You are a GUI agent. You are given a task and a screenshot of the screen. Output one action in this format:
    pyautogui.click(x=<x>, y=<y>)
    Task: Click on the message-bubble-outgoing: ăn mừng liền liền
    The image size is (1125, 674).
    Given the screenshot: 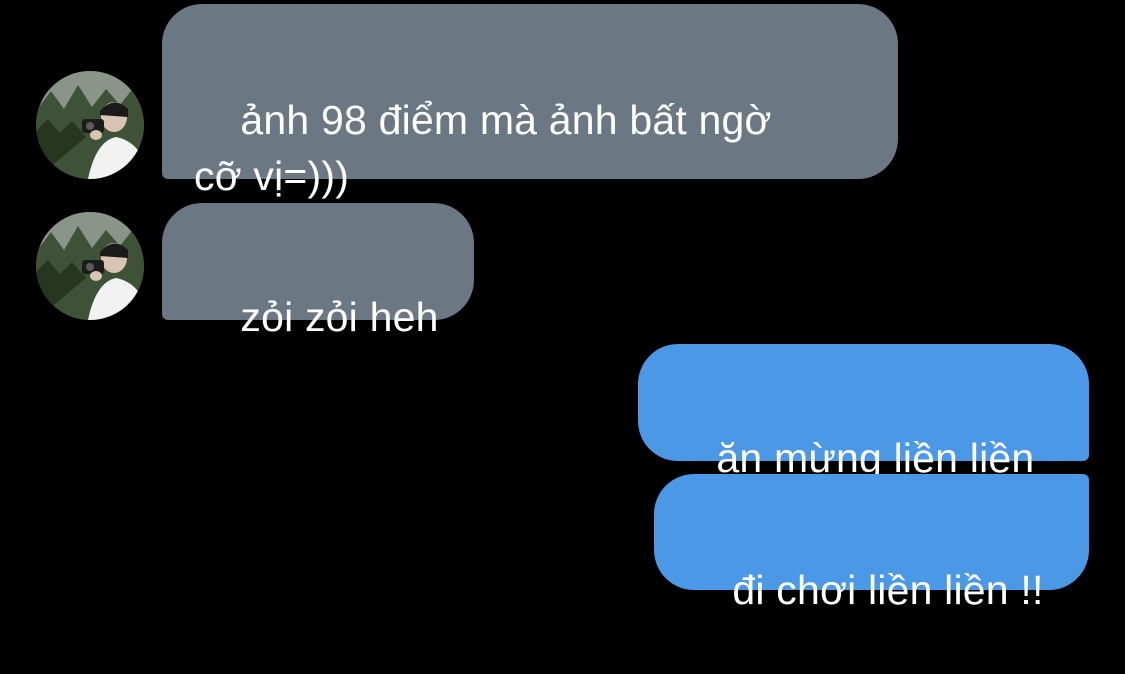 What is the action you would take?
    pyautogui.click(x=863, y=412)
    